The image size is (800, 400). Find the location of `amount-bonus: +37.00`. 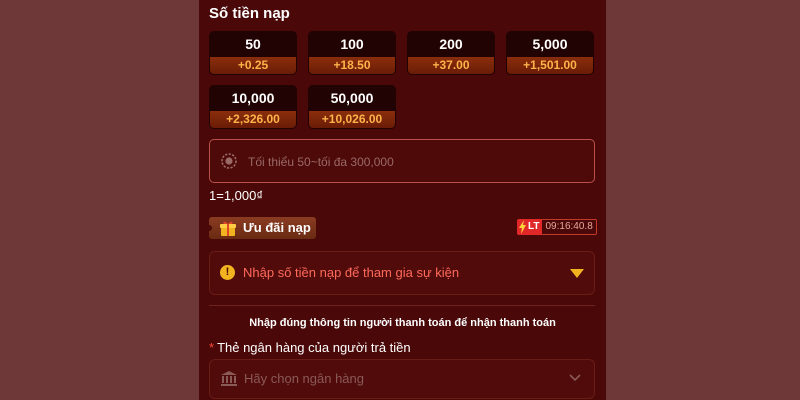

amount-bonus: +37.00 is located at coordinates (451, 65).